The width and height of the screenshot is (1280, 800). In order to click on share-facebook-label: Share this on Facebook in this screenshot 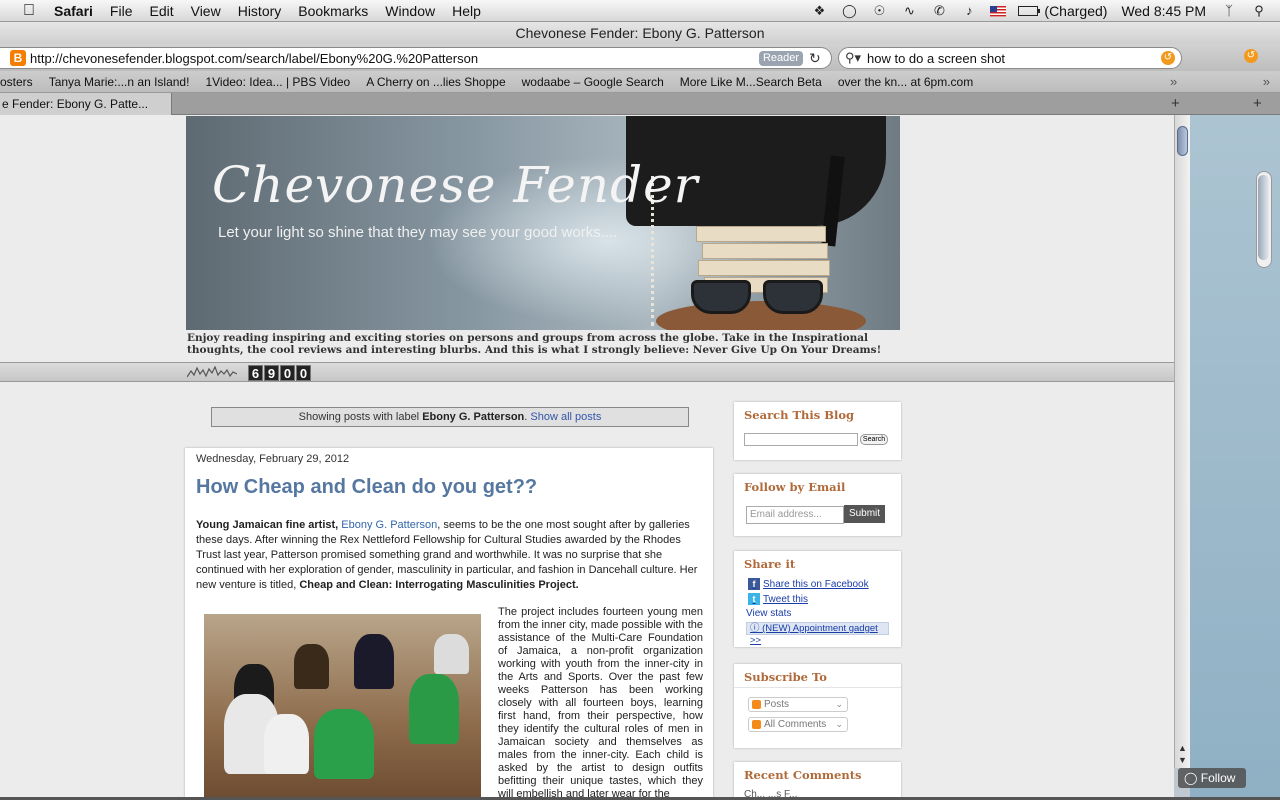, I will do `click(816, 584)`.